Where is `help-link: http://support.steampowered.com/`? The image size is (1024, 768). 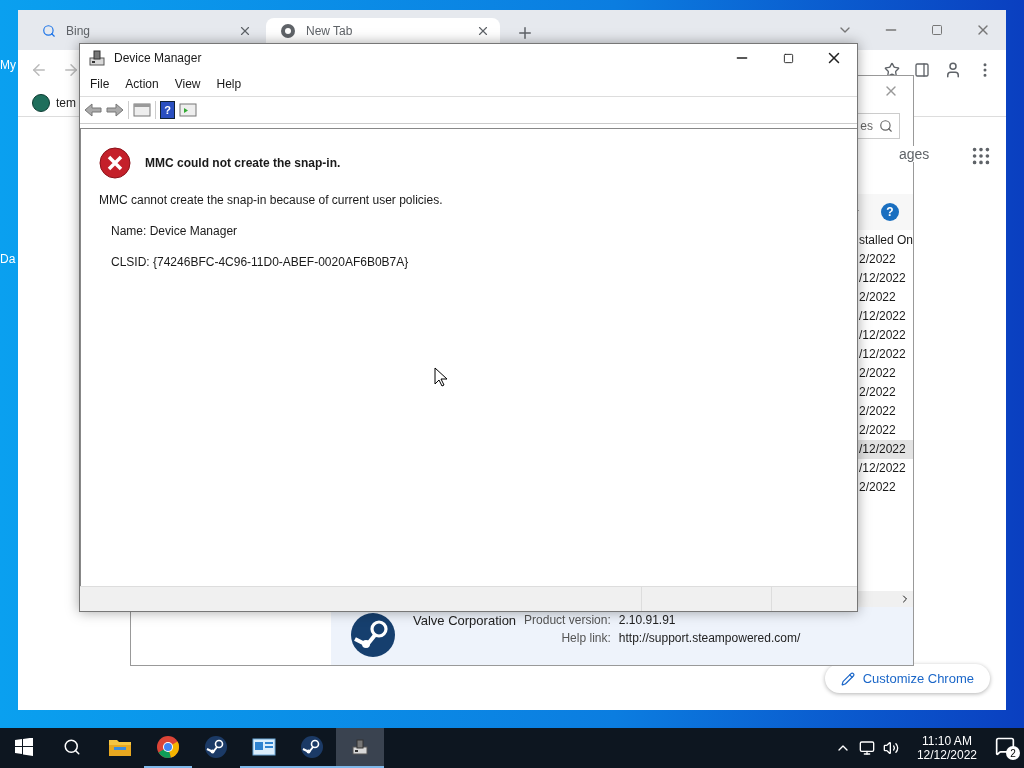
help-link: http://support.steampowered.com/ is located at coordinates (709, 638).